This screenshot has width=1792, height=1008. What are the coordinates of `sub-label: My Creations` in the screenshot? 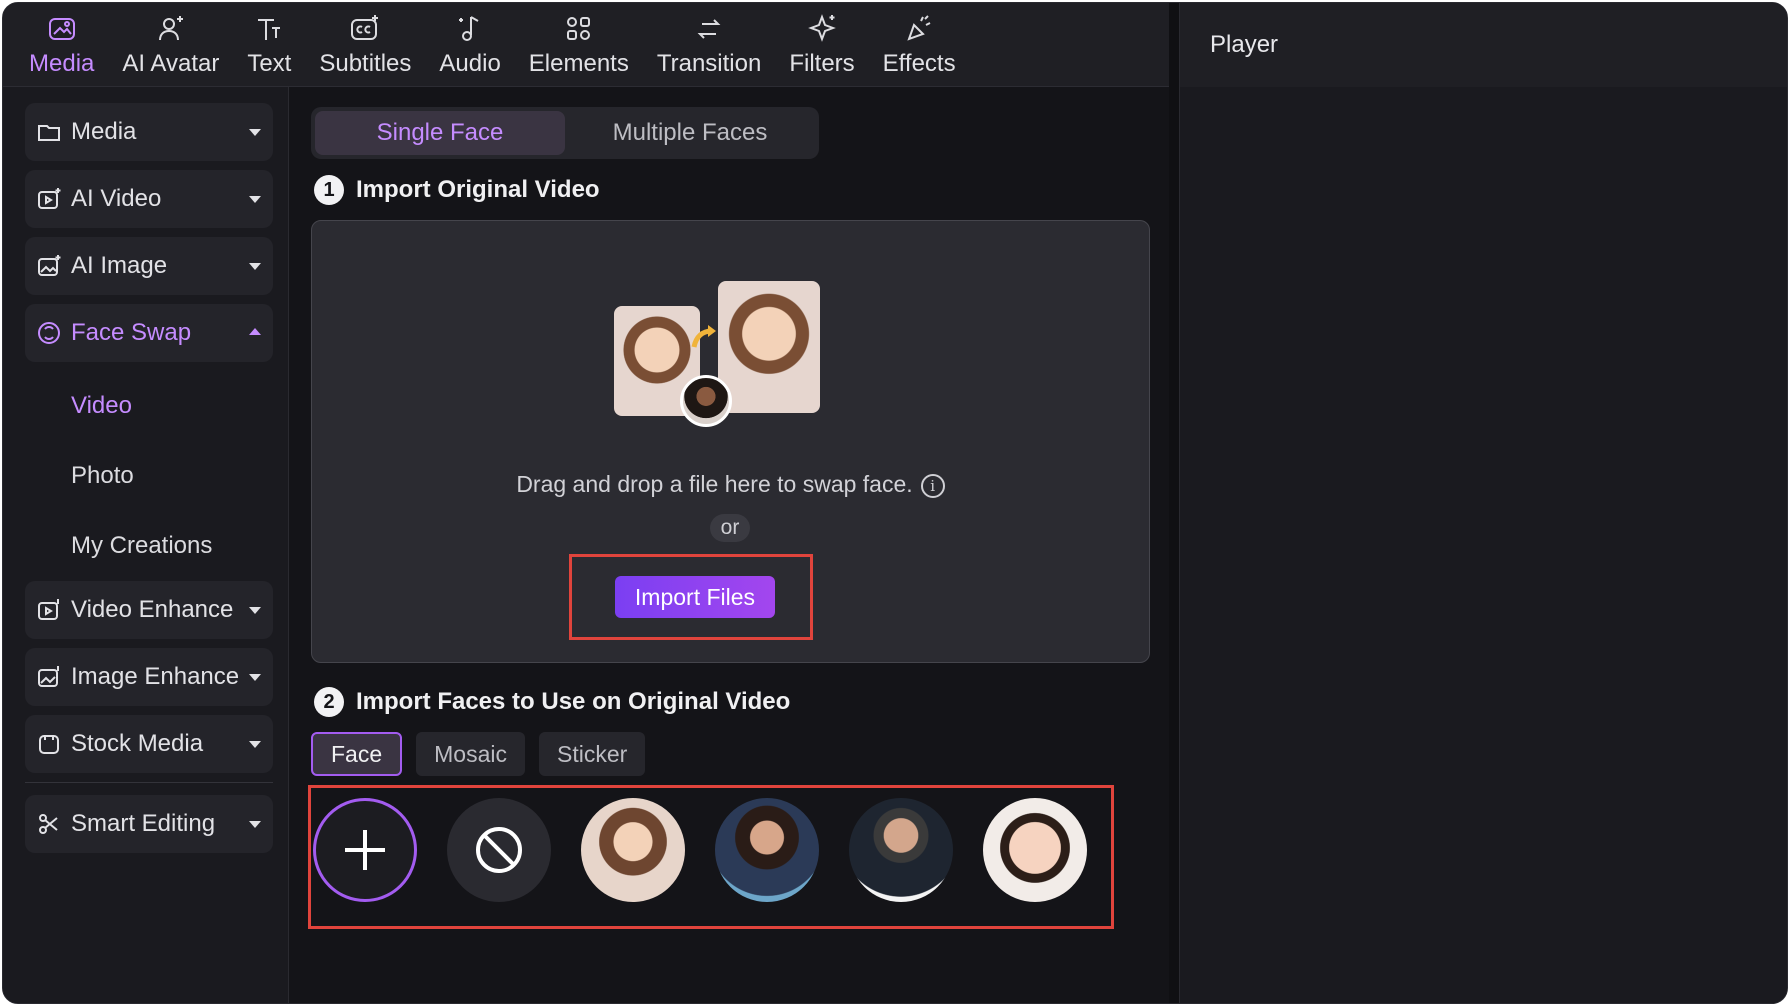 It's located at (142, 545).